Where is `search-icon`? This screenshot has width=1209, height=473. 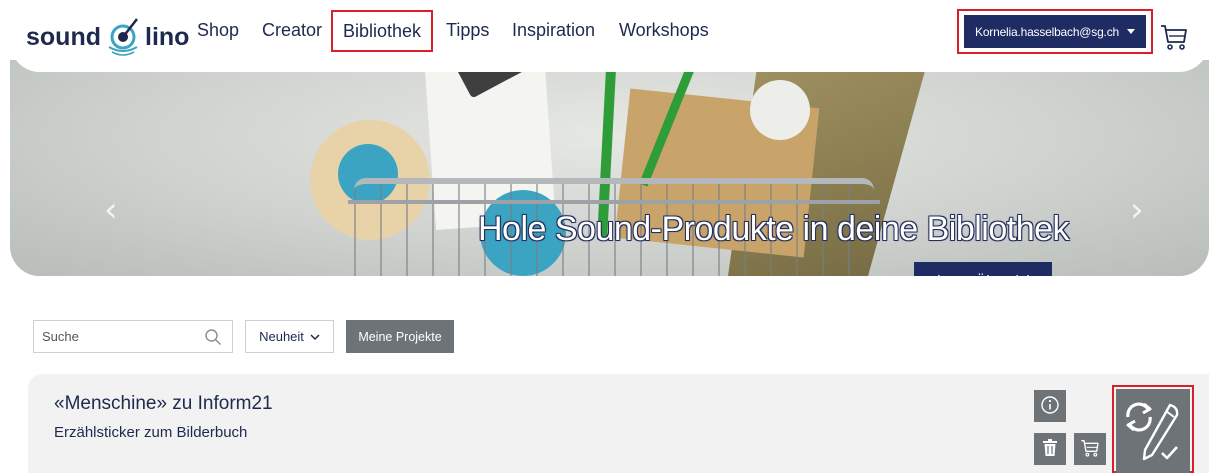 search-icon is located at coordinates (213, 337).